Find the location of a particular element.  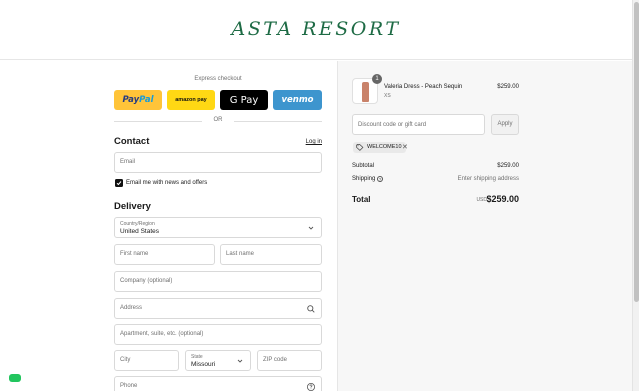

divider-line is located at coordinates (278, 121).